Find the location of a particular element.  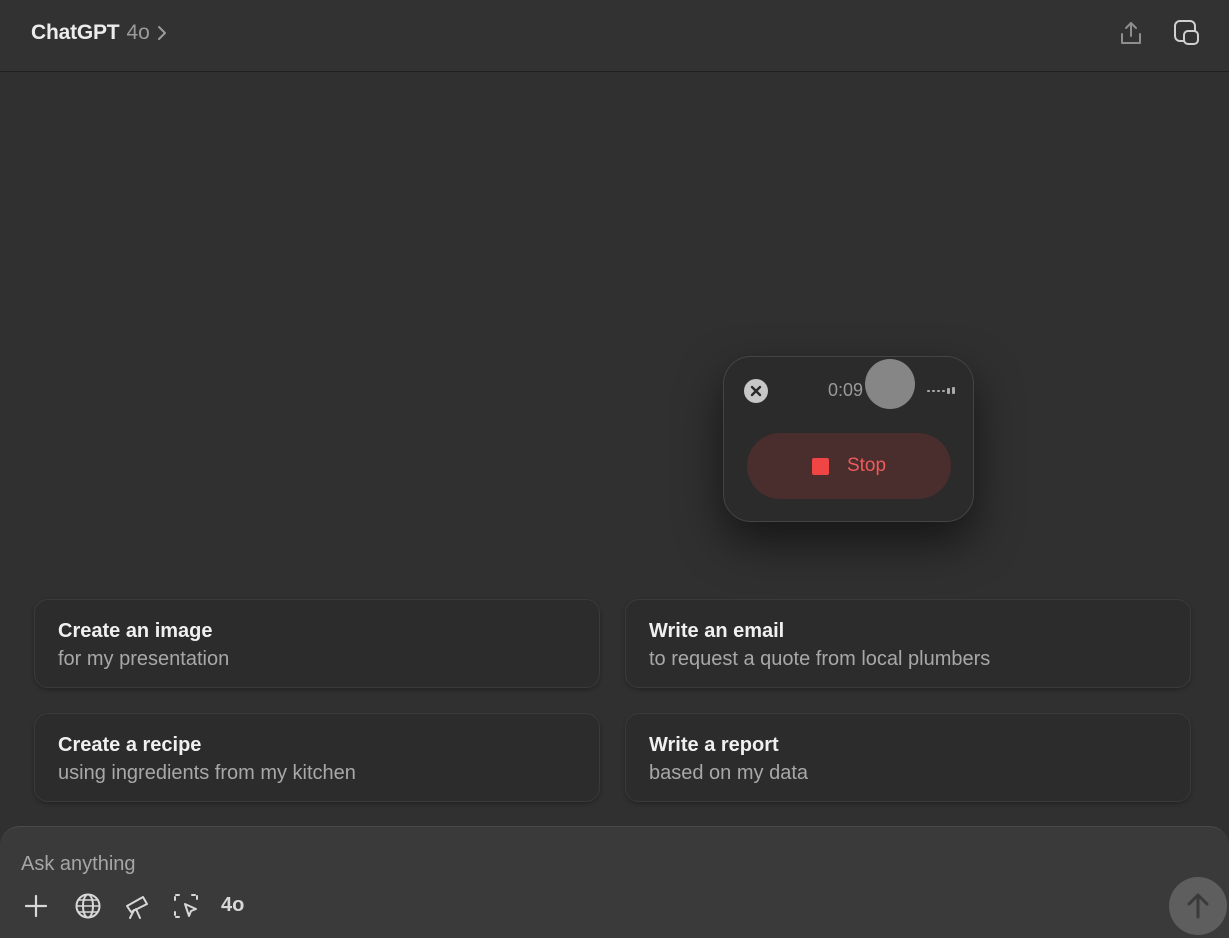

suggestion-subtitle: based on my data is located at coordinates (728, 773).